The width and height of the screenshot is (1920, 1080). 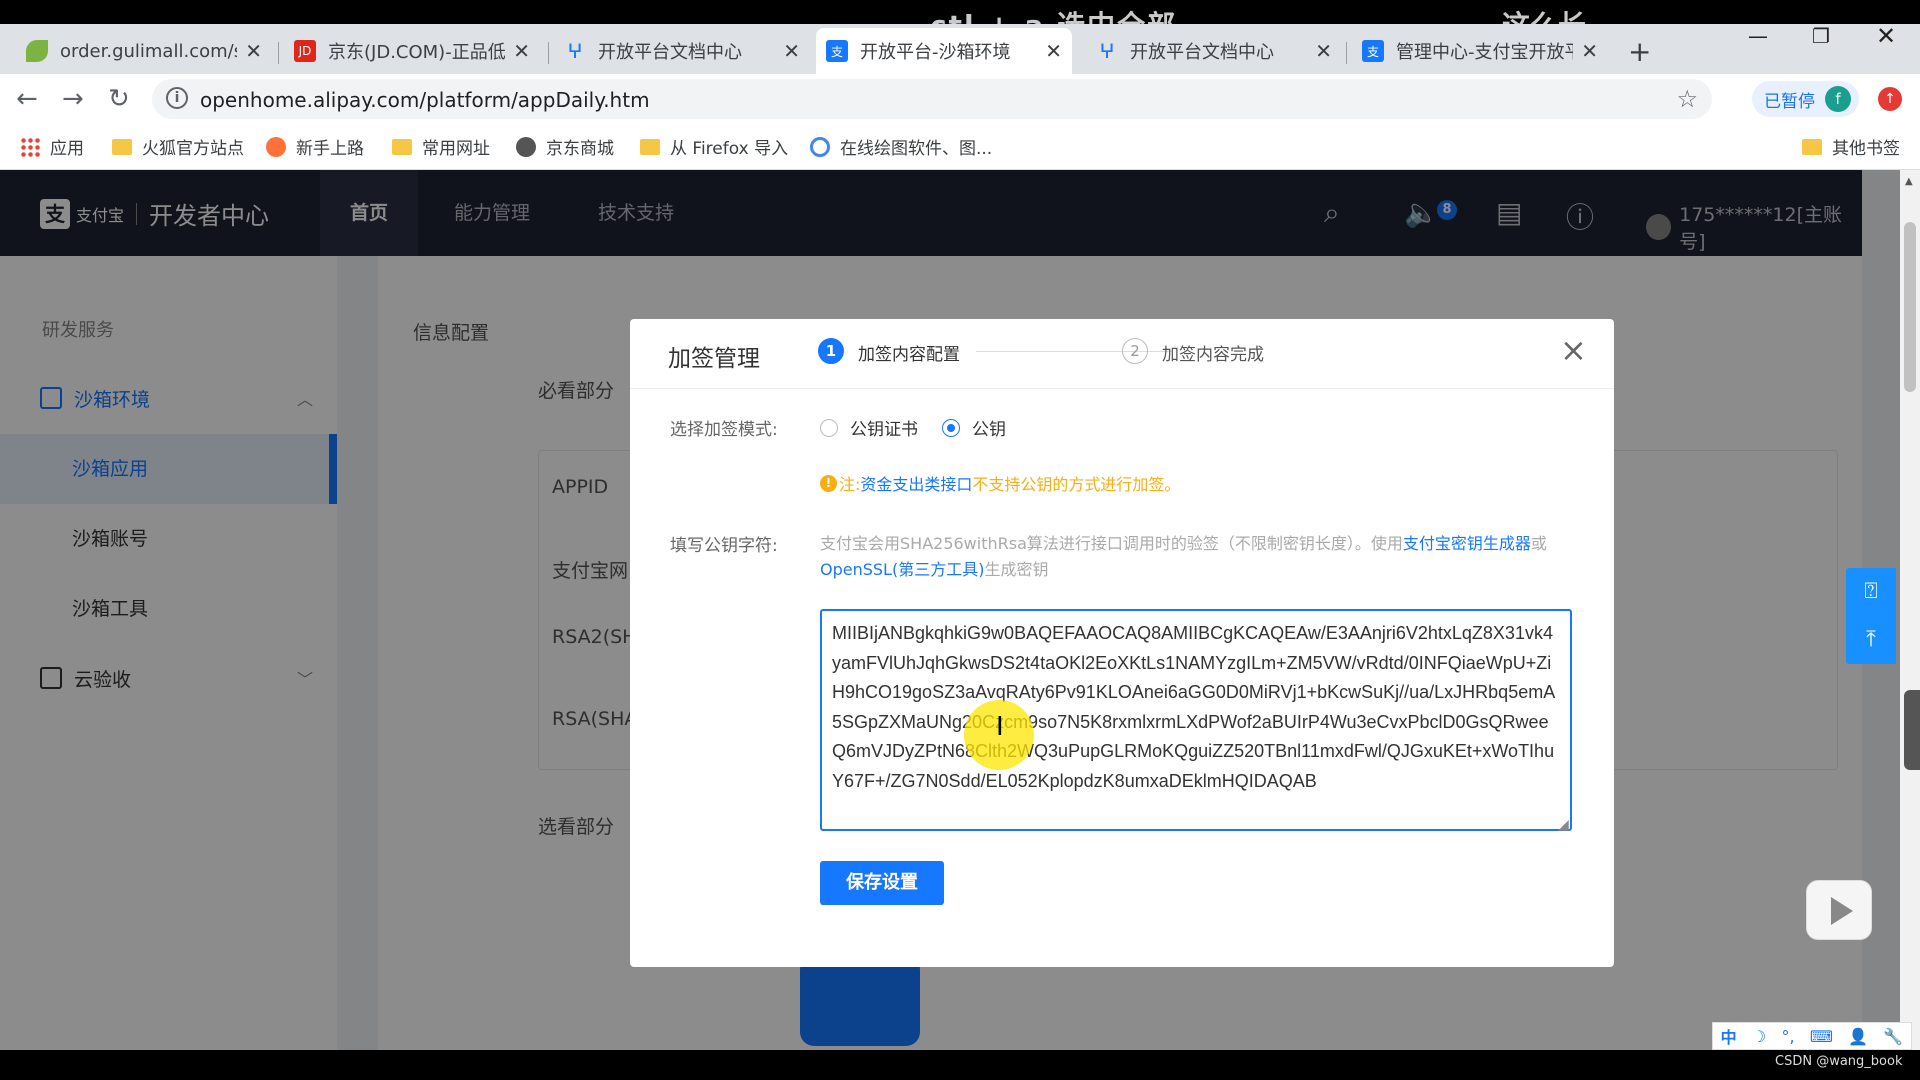 I want to click on ime-toolbar: 中 ☽ °, ⌨ 👤 🔧, so click(x=1812, y=1036).